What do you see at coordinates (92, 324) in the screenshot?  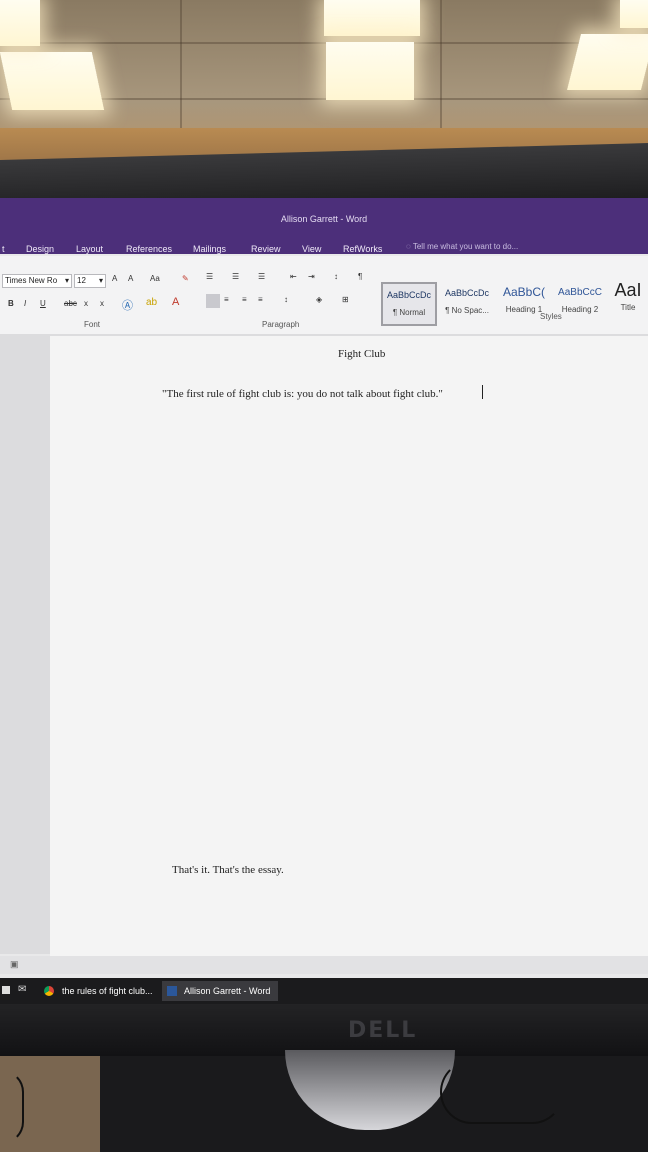 I see `font-group-label: Font` at bounding box center [92, 324].